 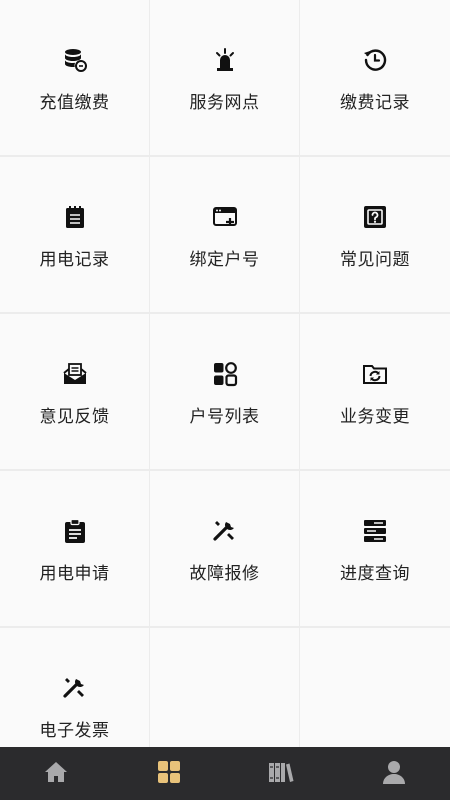 I want to click on grid-item-label: 故障报修, so click(x=224, y=574).